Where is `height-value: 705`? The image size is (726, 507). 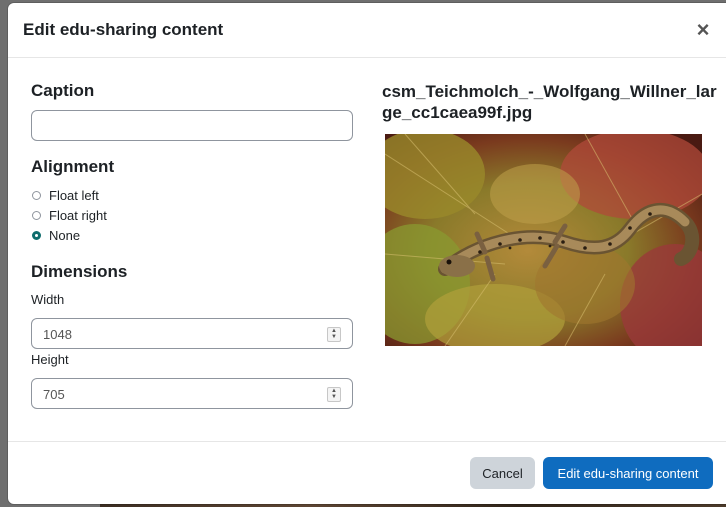
height-value: 705 is located at coordinates (54, 394).